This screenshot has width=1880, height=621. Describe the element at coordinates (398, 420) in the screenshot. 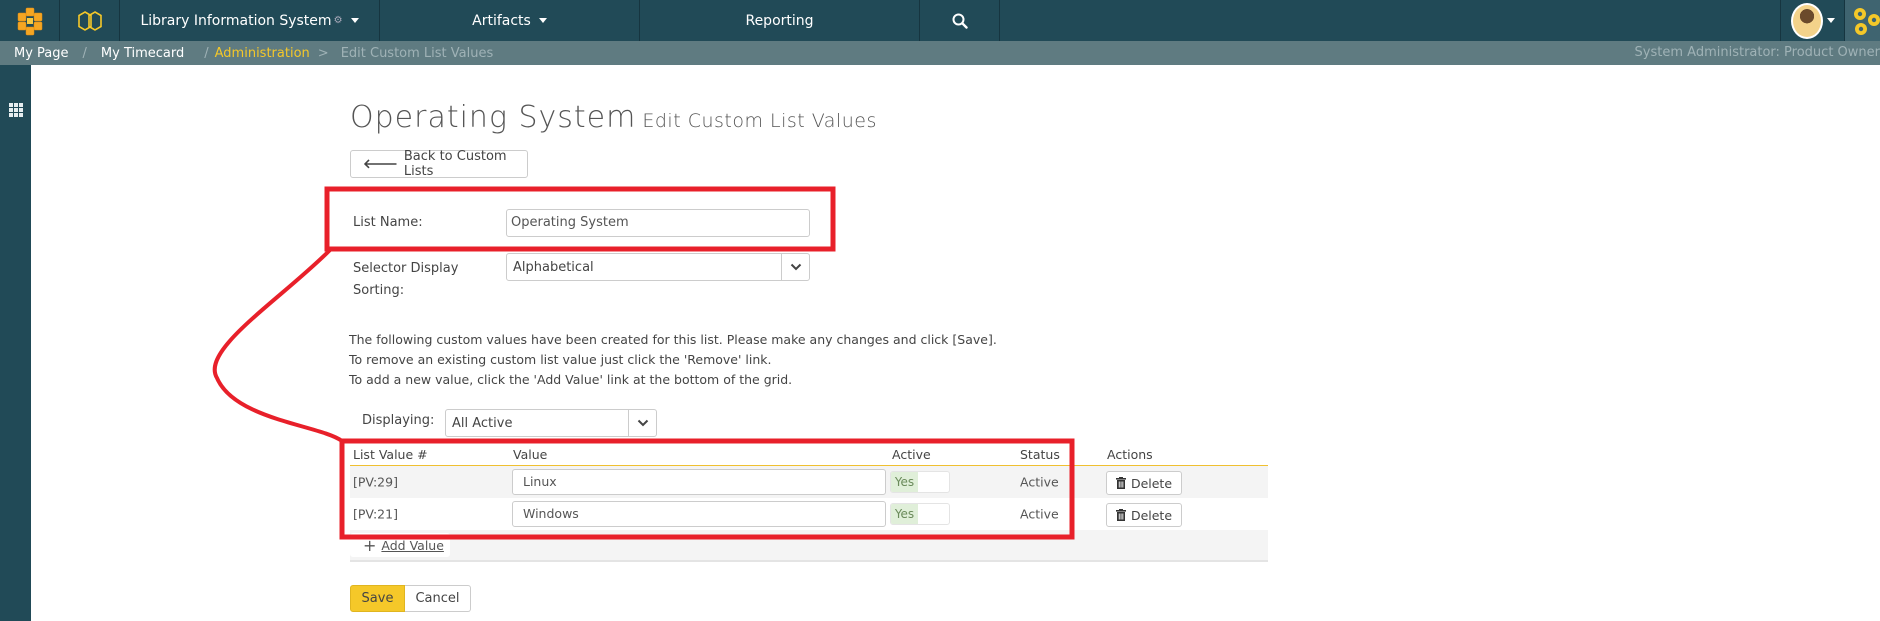

I see `displaying-label: Displaying:` at that location.